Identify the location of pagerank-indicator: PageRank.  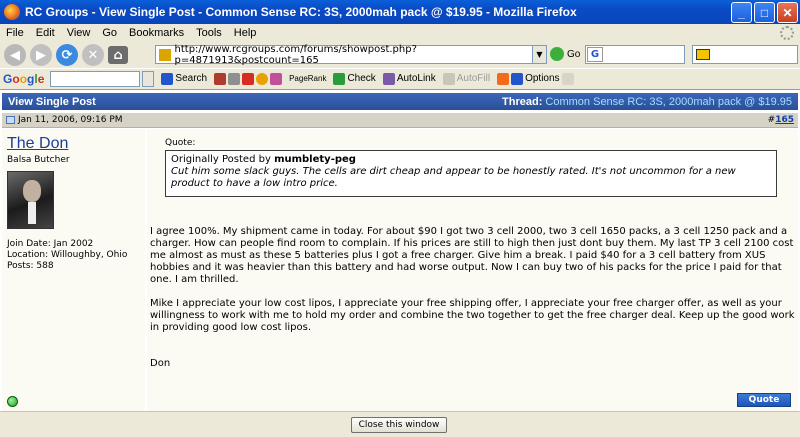
(307, 78).